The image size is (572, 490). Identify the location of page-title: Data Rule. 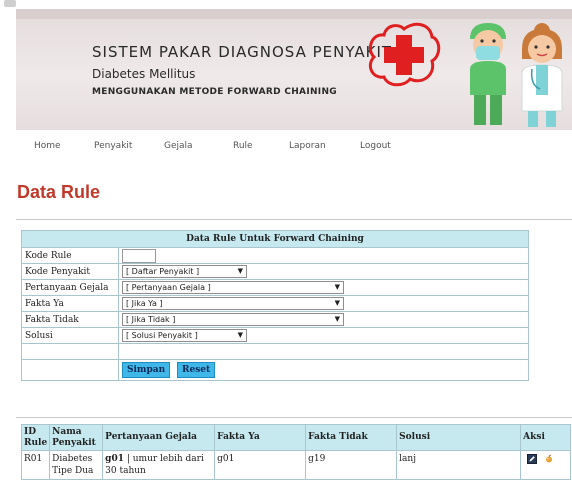
(59, 192).